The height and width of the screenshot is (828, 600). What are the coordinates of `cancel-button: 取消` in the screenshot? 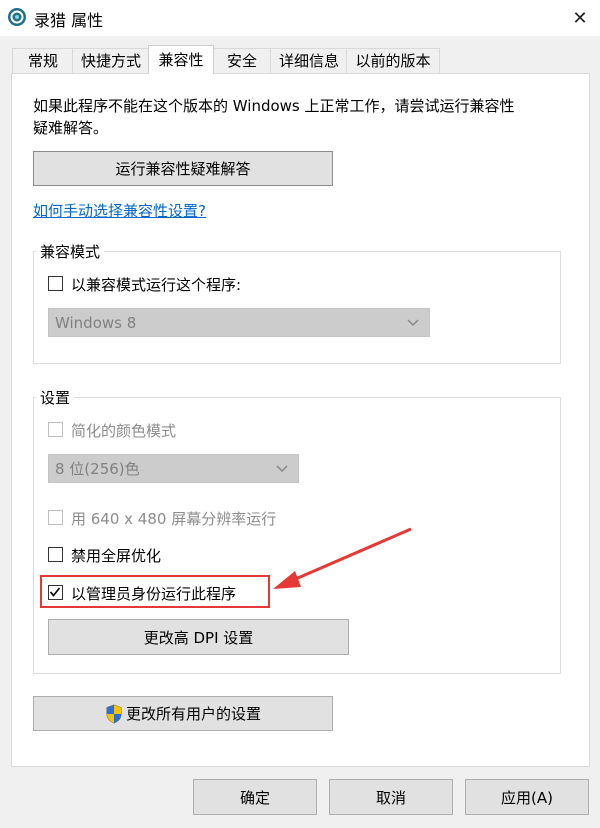 It's located at (391, 797).